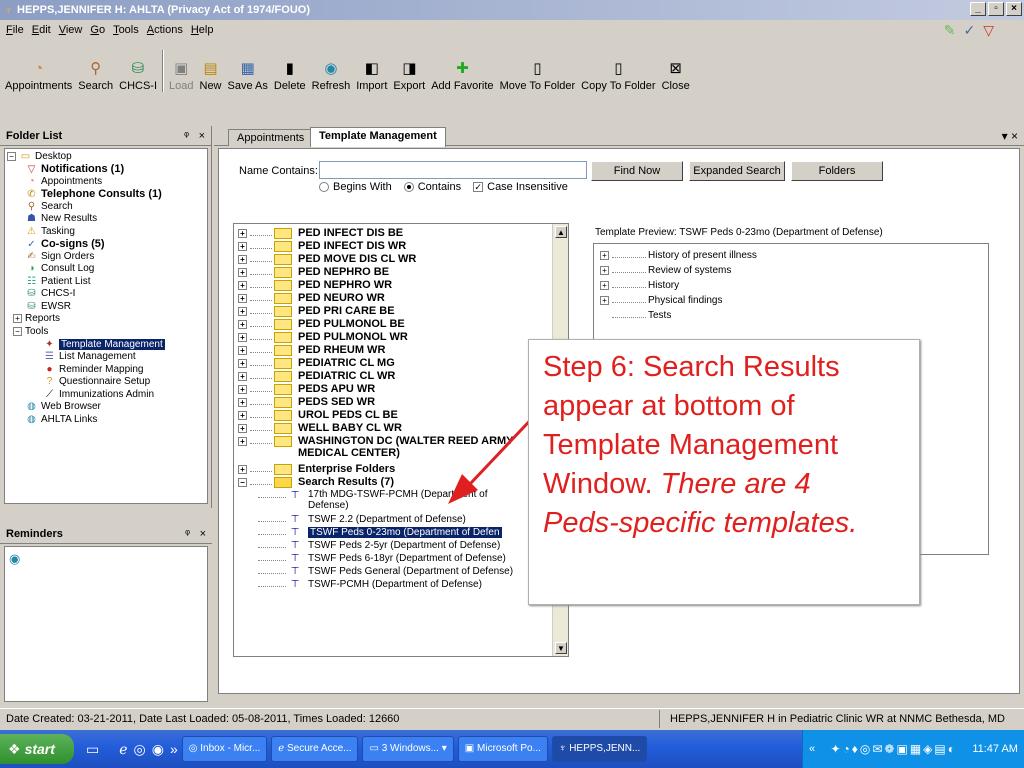  What do you see at coordinates (996, 9) in the screenshot?
I see `restore-button: ▫` at bounding box center [996, 9].